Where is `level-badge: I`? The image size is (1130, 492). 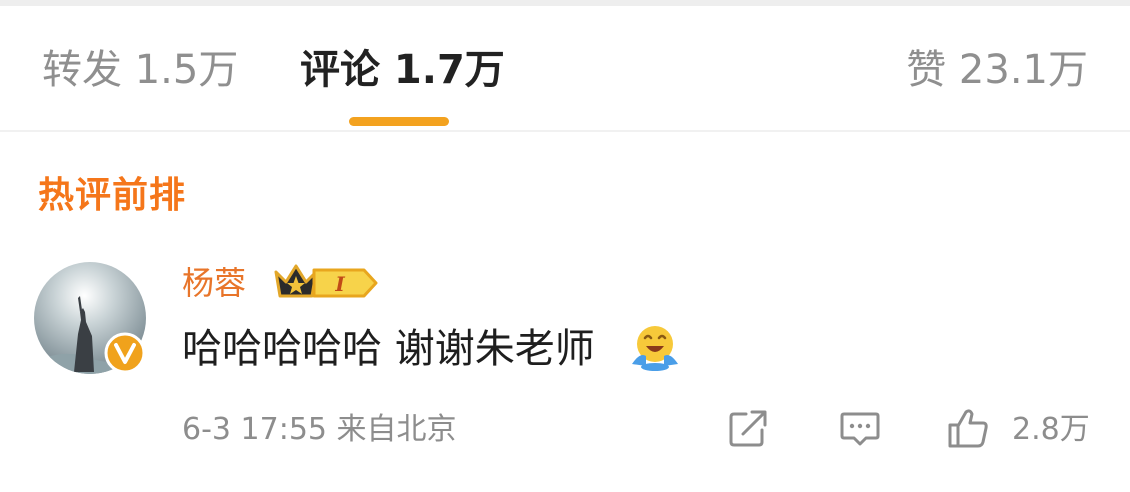 level-badge: I is located at coordinates (346, 283).